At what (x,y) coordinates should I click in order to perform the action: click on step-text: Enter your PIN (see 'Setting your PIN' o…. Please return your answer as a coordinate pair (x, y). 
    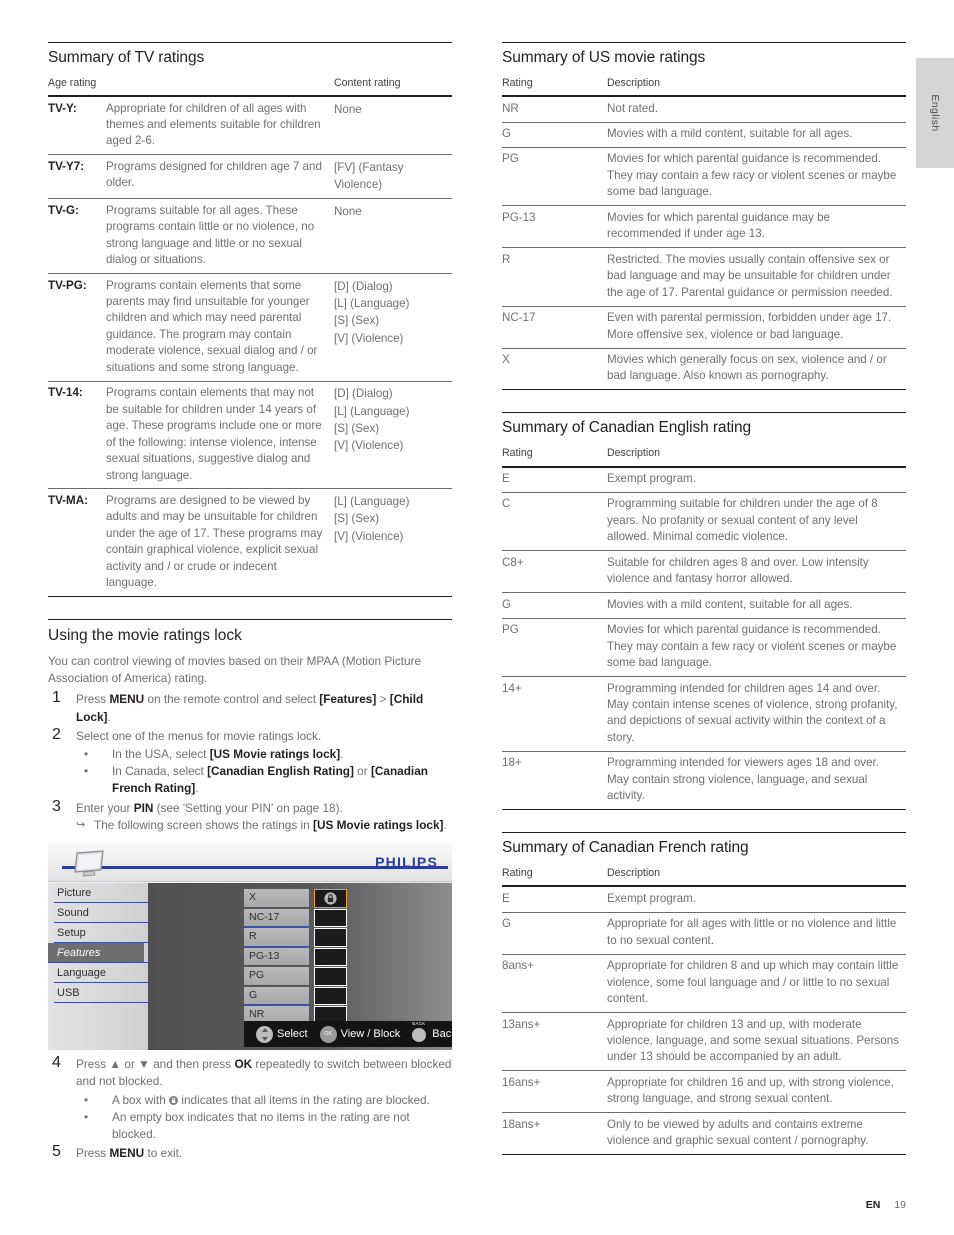
    Looking at the image, I should click on (209, 807).